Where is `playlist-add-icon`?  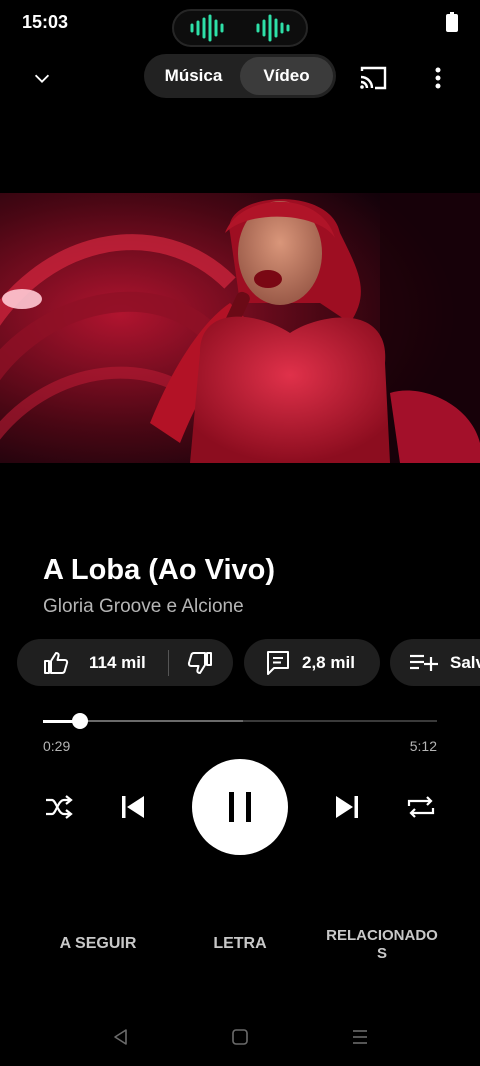
playlist-add-icon is located at coordinates (424, 662).